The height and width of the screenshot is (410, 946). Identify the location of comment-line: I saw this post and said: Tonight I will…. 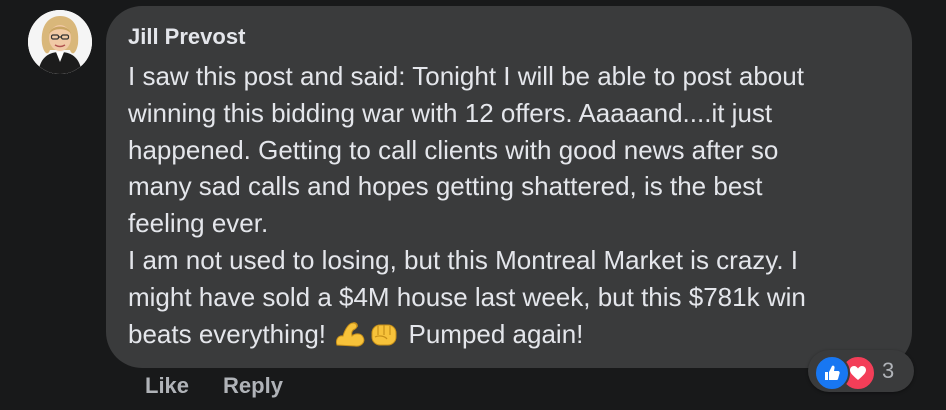
(466, 76).